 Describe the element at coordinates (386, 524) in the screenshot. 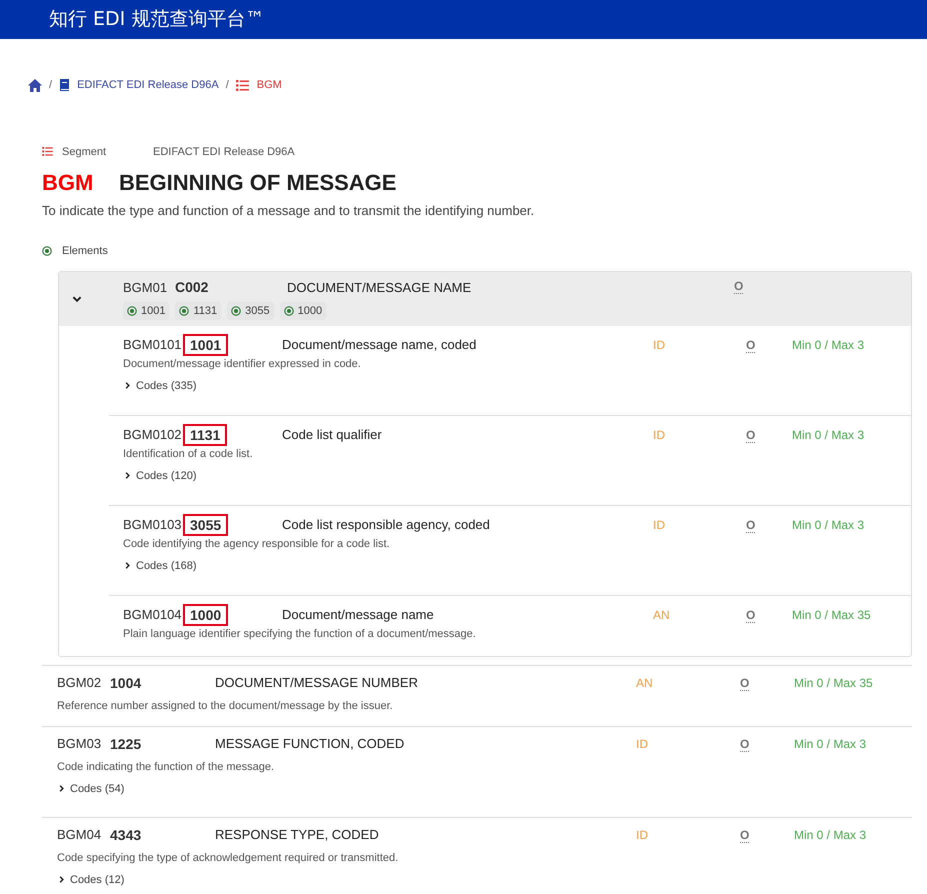

I see `element-name: Code list responsible agency, coded` at that location.